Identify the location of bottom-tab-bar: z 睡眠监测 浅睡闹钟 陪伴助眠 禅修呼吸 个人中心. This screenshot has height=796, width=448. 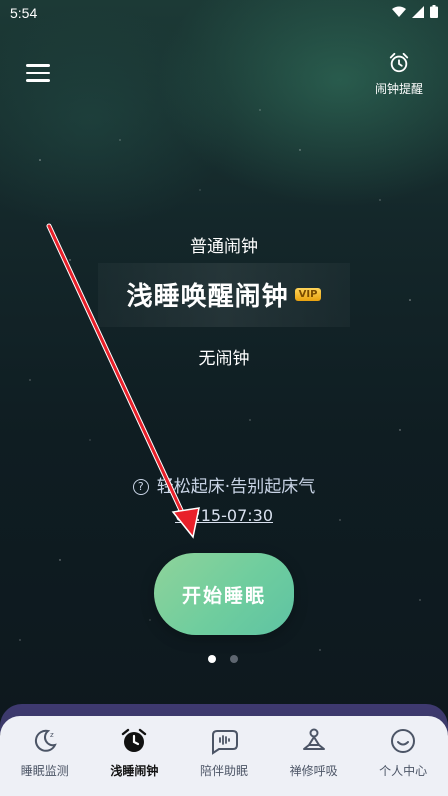
(224, 756).